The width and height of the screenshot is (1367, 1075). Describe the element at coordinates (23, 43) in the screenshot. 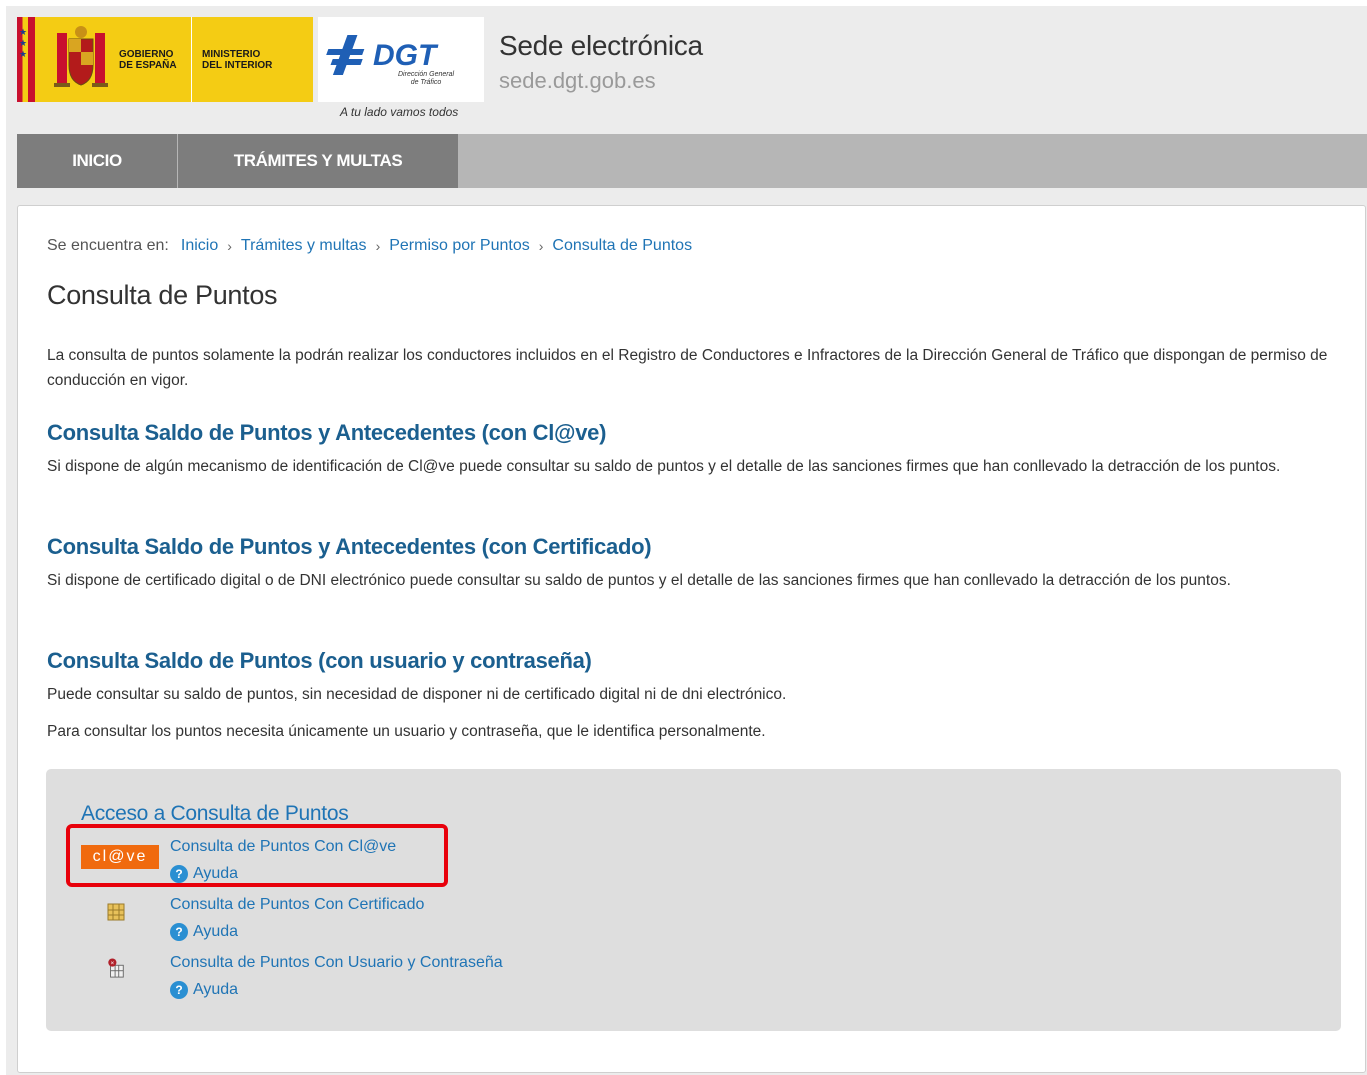

I see `star-icon: ★ ★ ★` at that location.